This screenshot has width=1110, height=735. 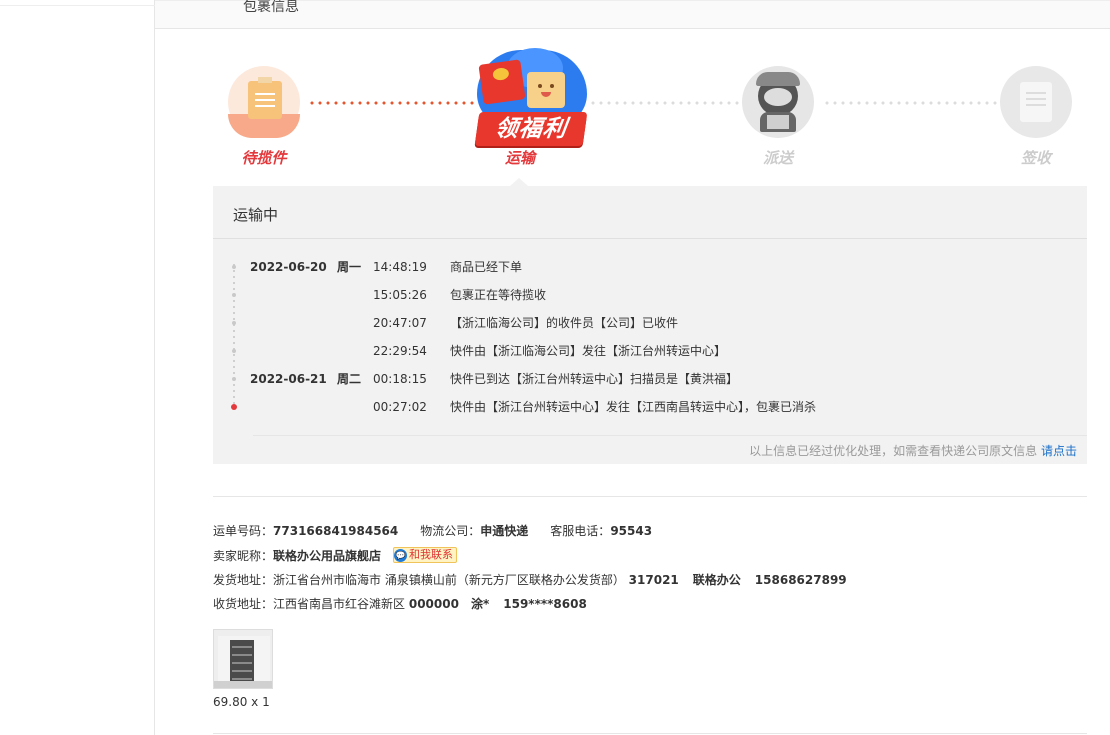 I want to click on recv-zip: 000000, so click(x=433, y=604).